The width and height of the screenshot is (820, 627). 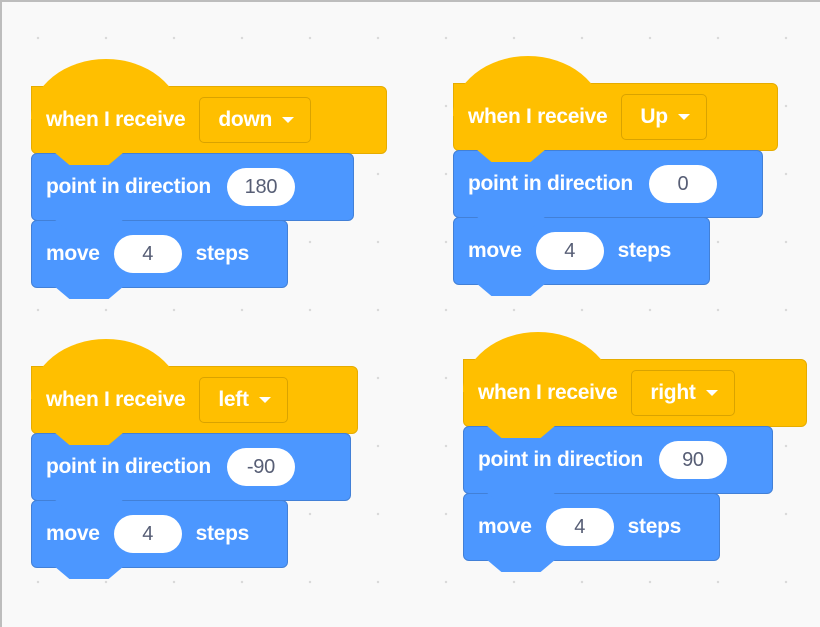 I want to click on when-i-receive-block: when I receive down, so click(x=209, y=112).